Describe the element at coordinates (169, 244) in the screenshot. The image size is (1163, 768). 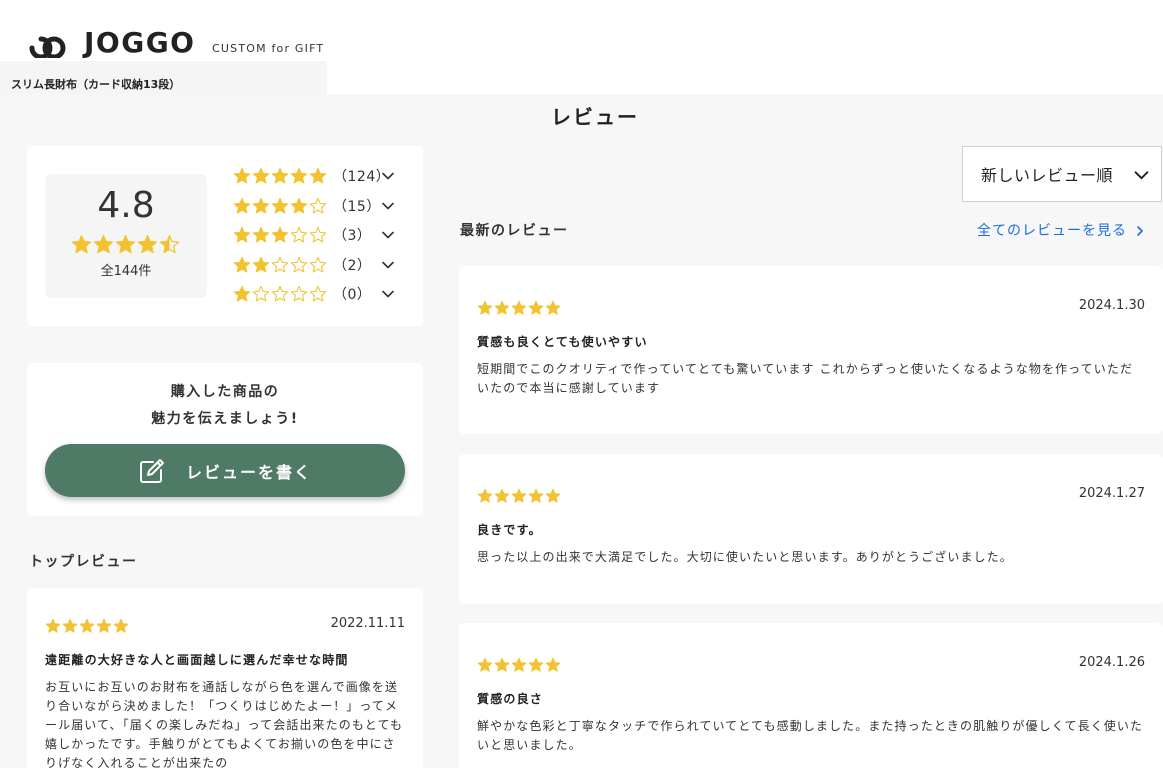
I see `star-half-icon` at that location.